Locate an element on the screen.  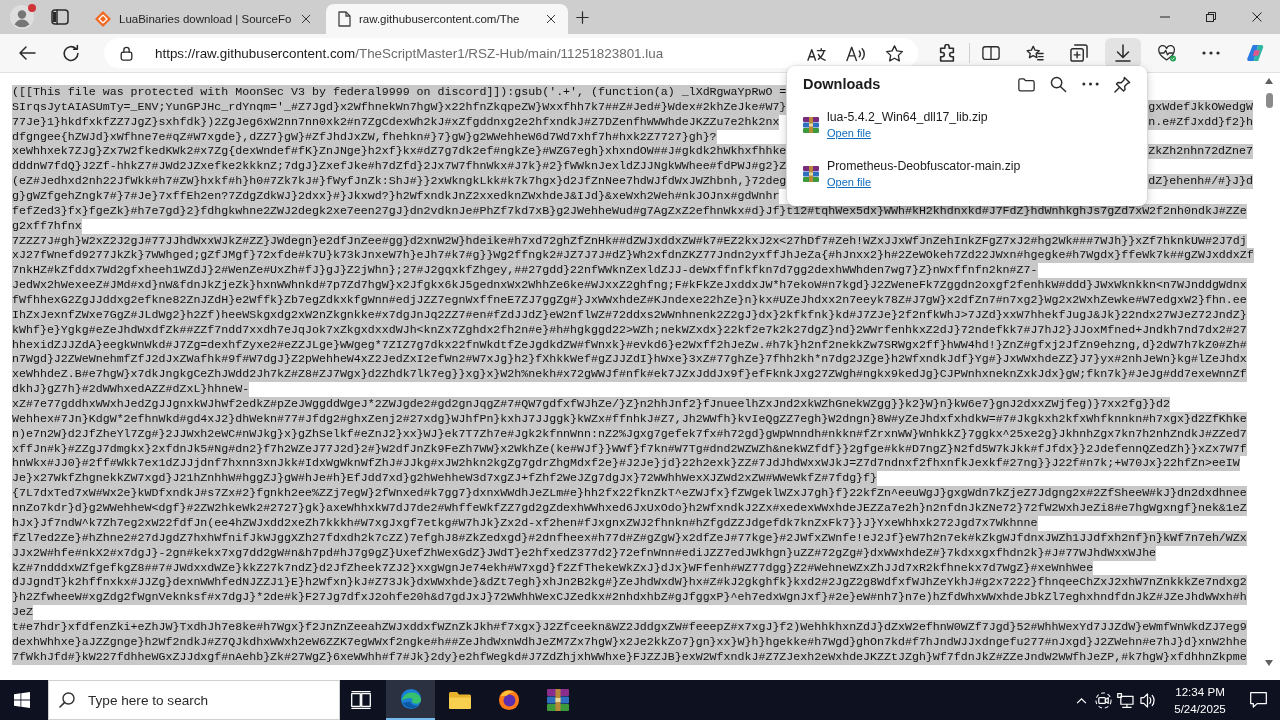
camera-icon is located at coordinates (1103, 700).